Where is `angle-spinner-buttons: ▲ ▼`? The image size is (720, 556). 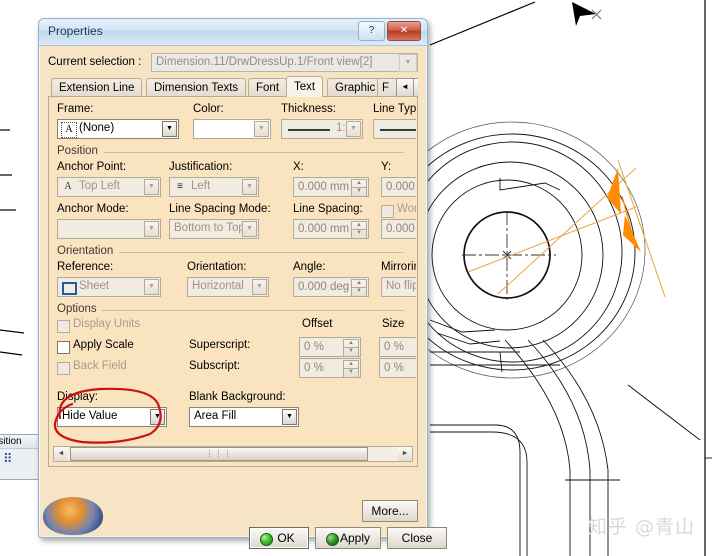 angle-spinner-buttons: ▲ ▼ is located at coordinates (359, 287).